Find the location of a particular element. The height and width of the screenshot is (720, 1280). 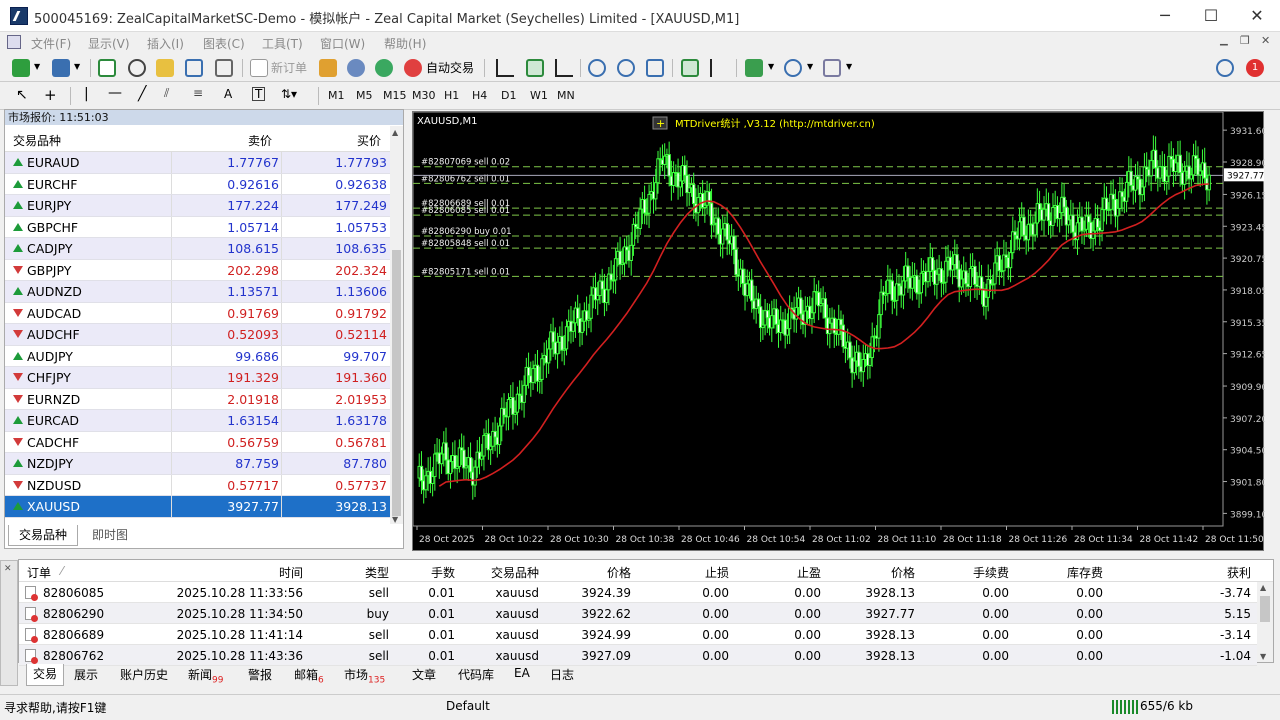

metaeditor-icon is located at coordinates (328, 68).